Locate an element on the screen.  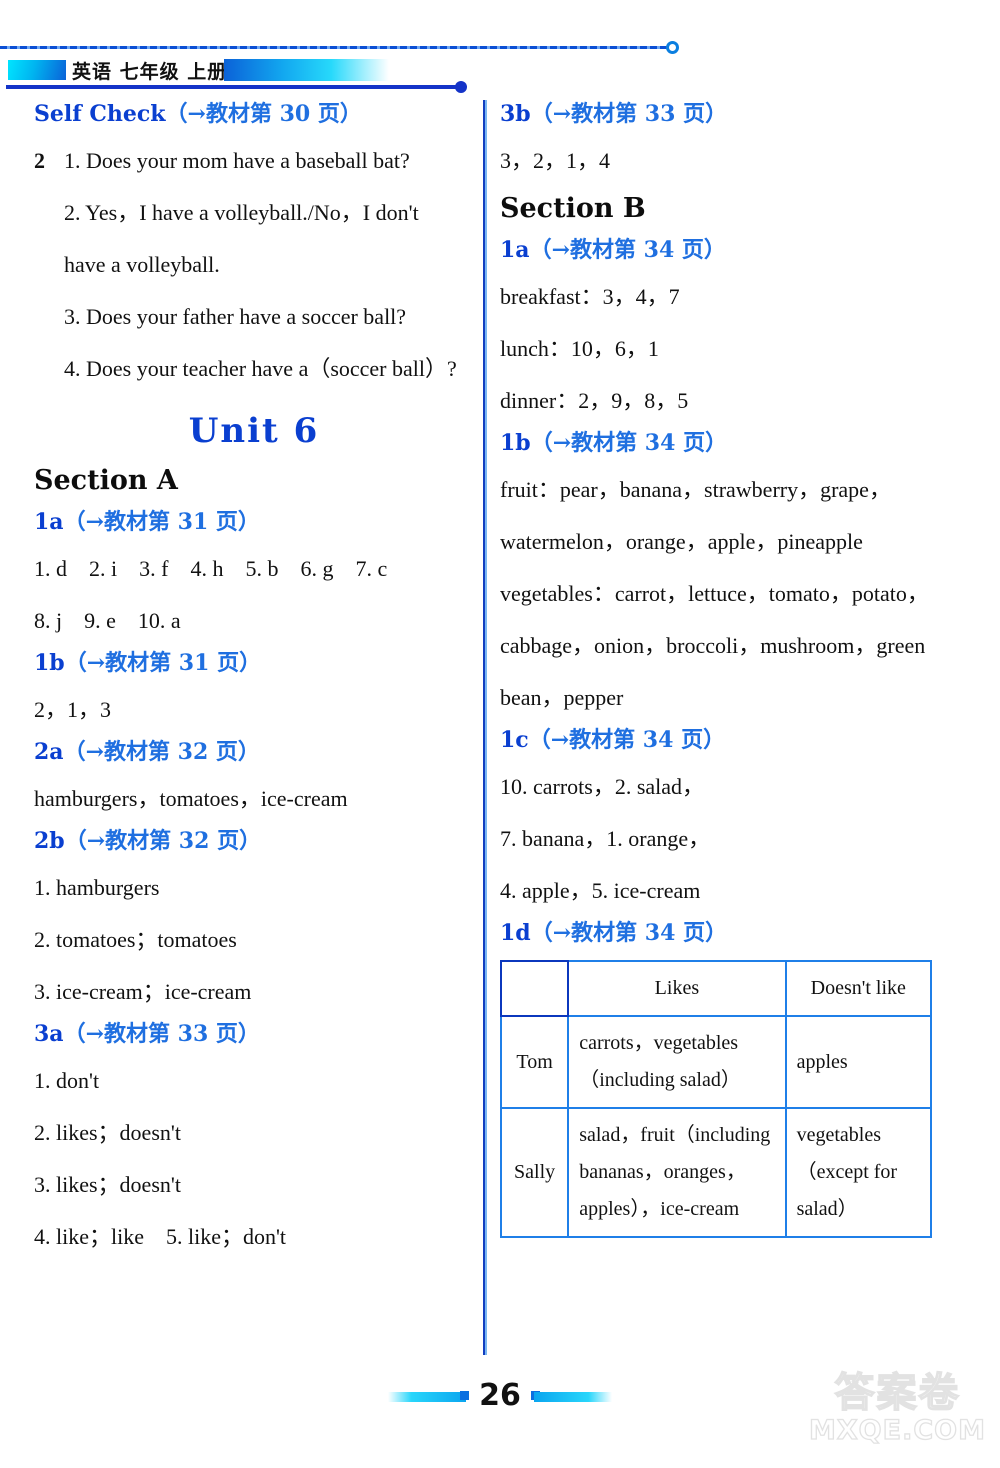
table-cell-dislikes: vegetables （except for salad） is located at coordinates (858, 1172).